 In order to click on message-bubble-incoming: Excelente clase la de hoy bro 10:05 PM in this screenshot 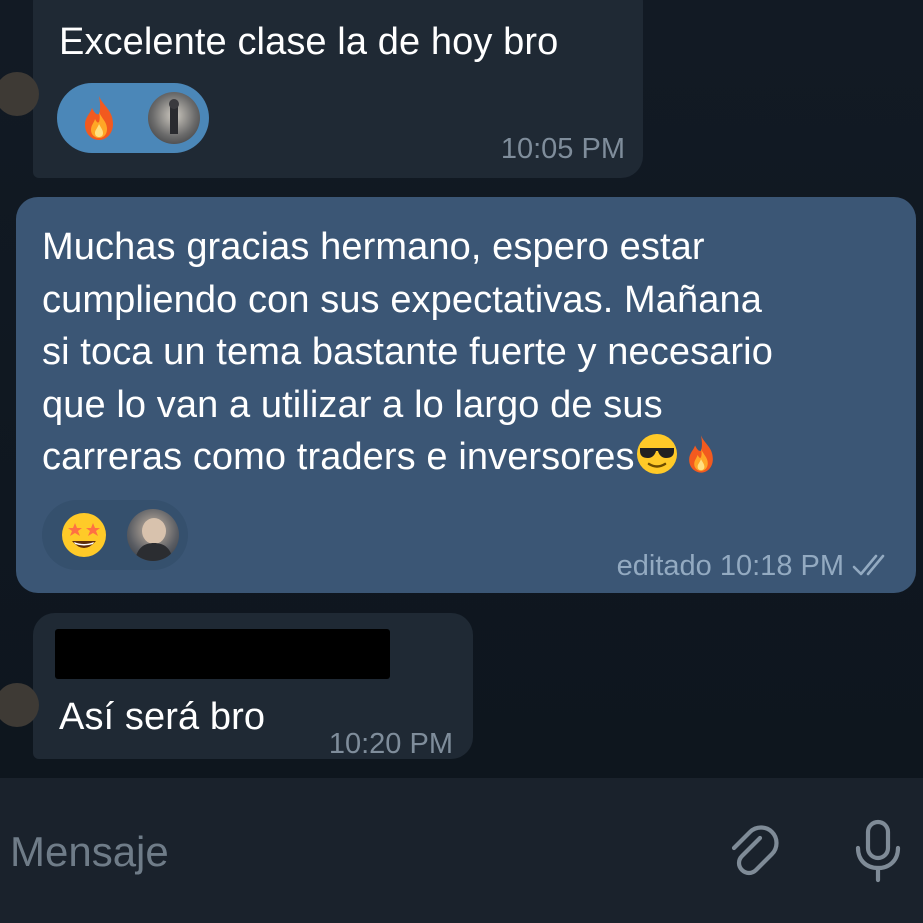, I will do `click(321, 89)`.